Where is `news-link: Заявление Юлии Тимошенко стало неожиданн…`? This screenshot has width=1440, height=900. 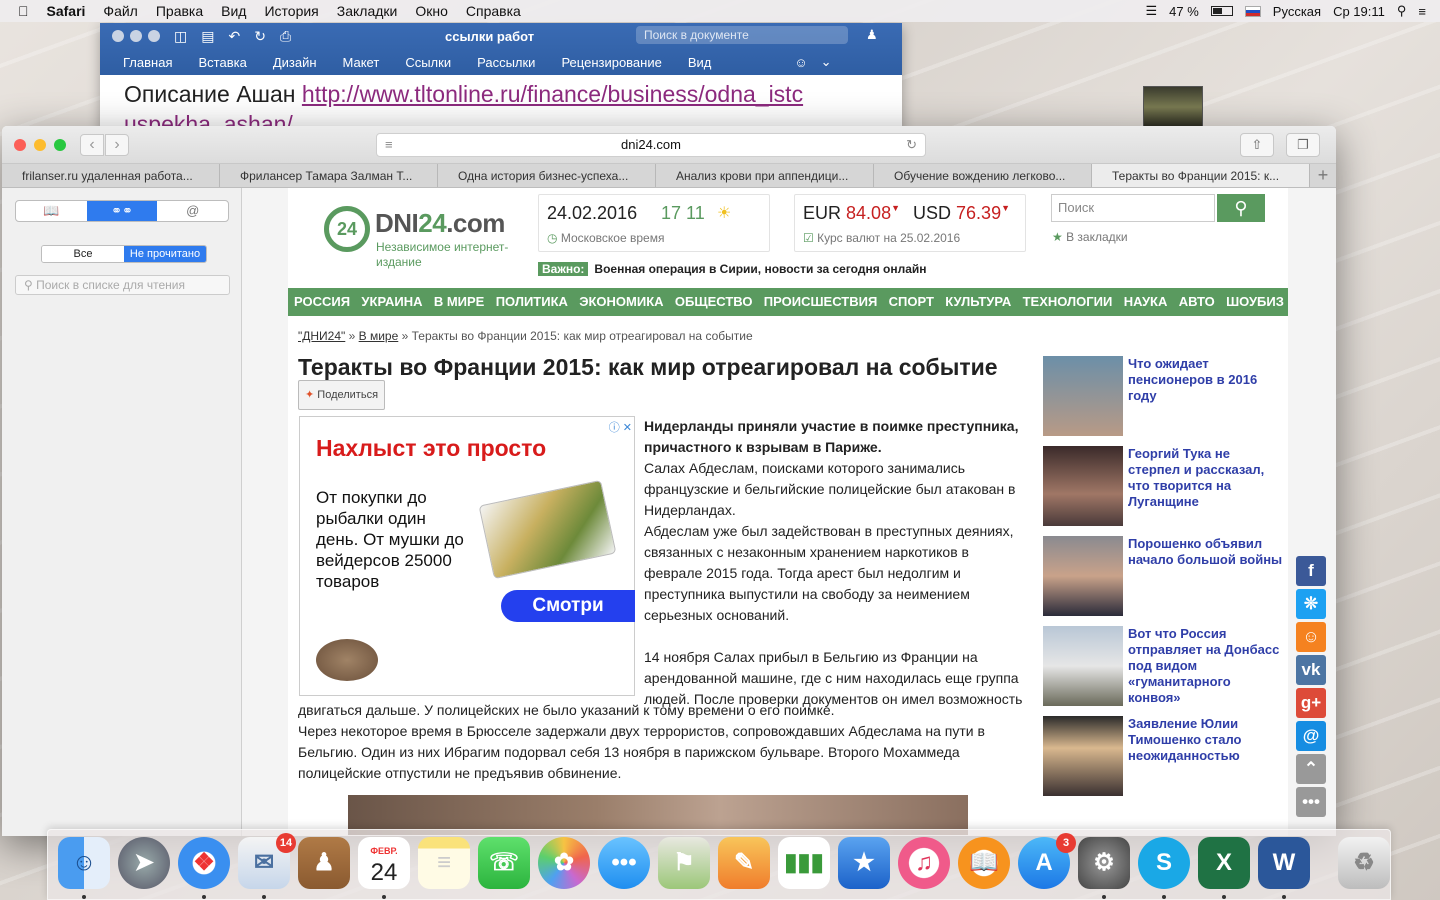 news-link: Заявление Юлии Тимошенко стало неожиданн… is located at coordinates (1205, 761).